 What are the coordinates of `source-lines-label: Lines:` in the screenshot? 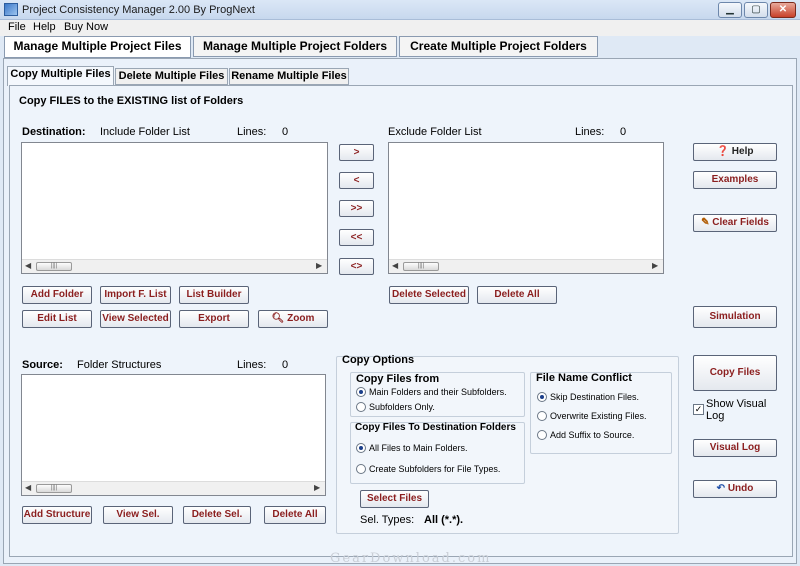 It's located at (252, 365).